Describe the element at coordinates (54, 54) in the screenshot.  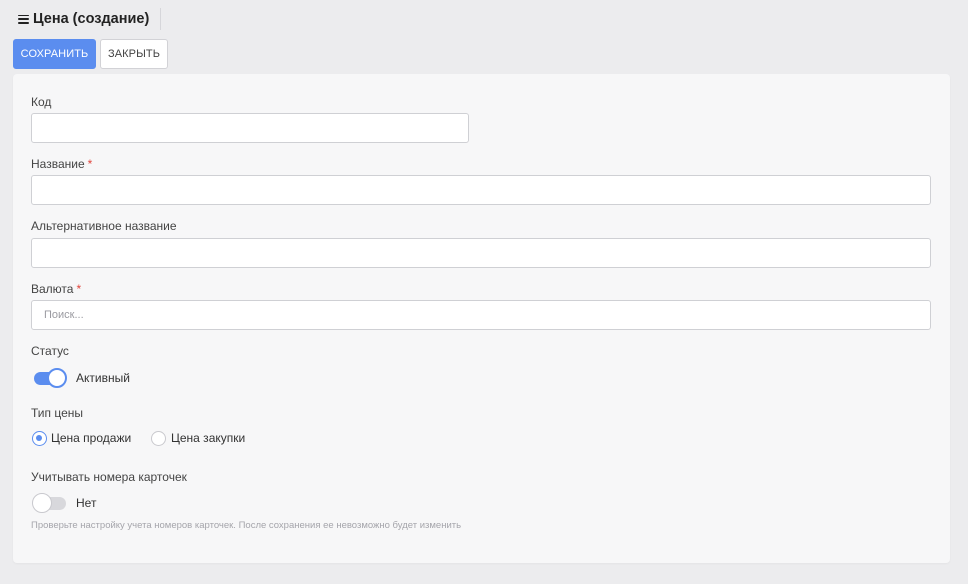
I see `save-button: СОХРАНИТЬ` at that location.